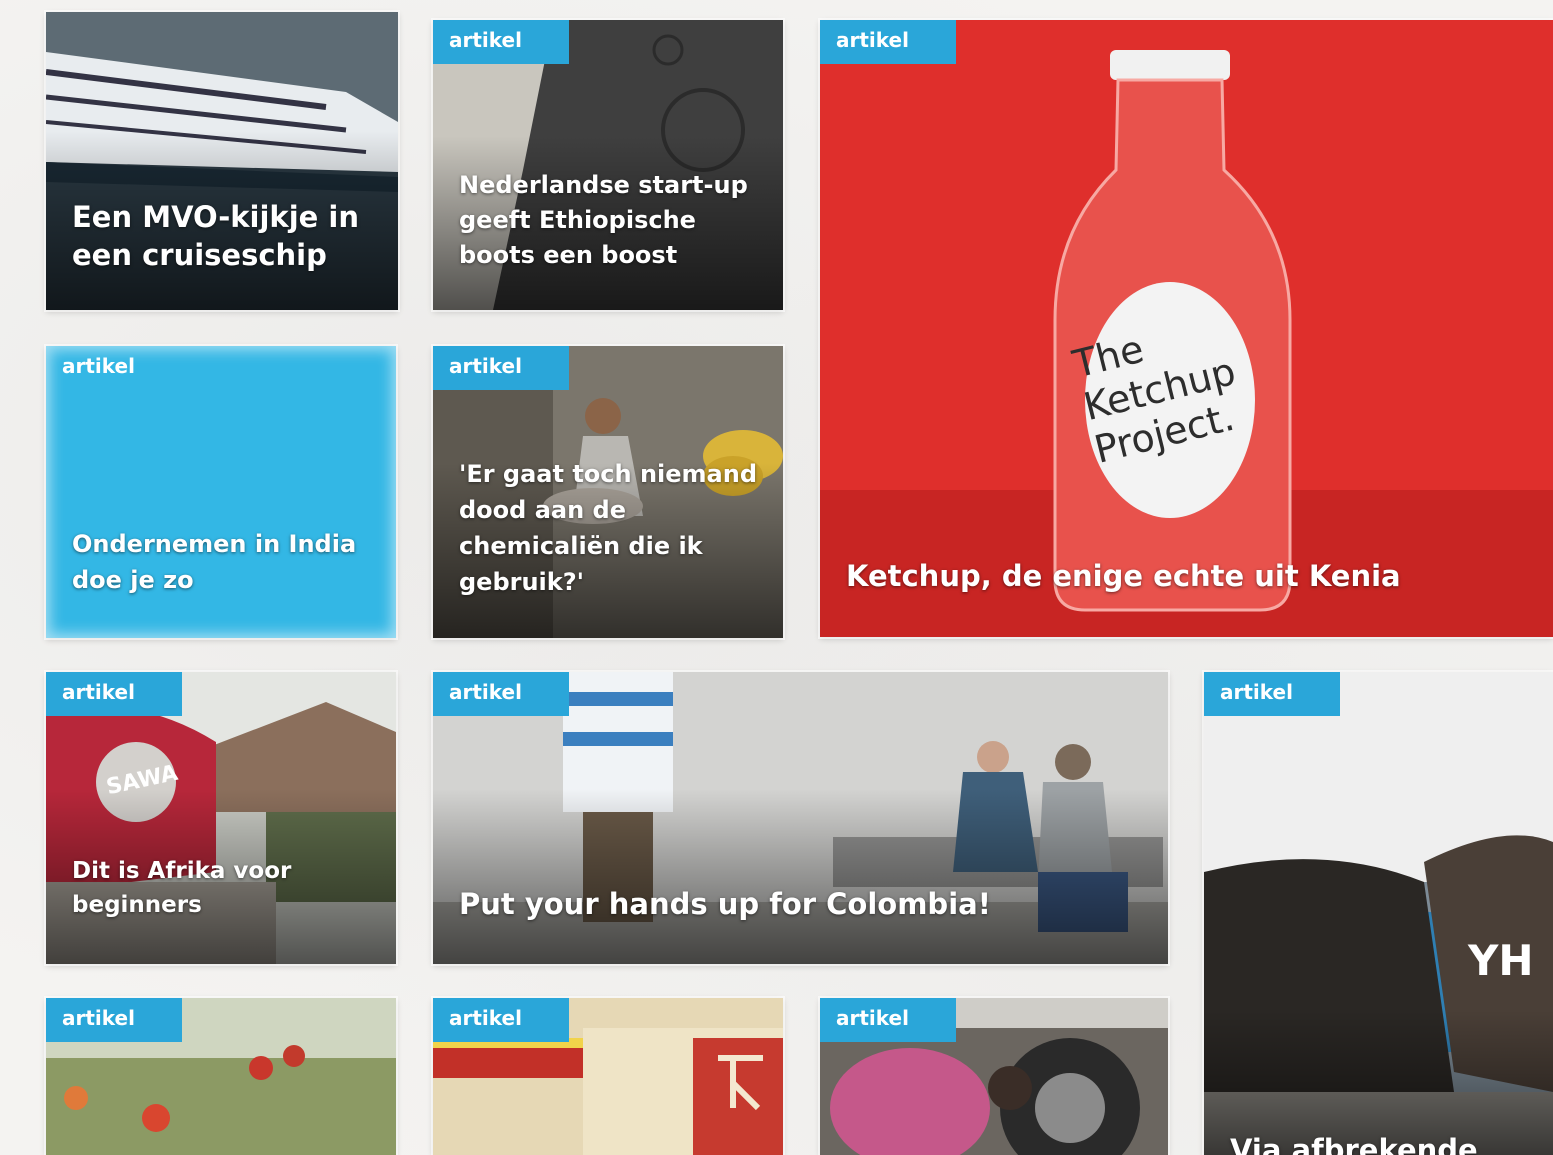 This screenshot has height=1155, width=1553. What do you see at coordinates (1123, 576) in the screenshot?
I see `tile-title: Ketchup, de enige echte uit Kenia` at bounding box center [1123, 576].